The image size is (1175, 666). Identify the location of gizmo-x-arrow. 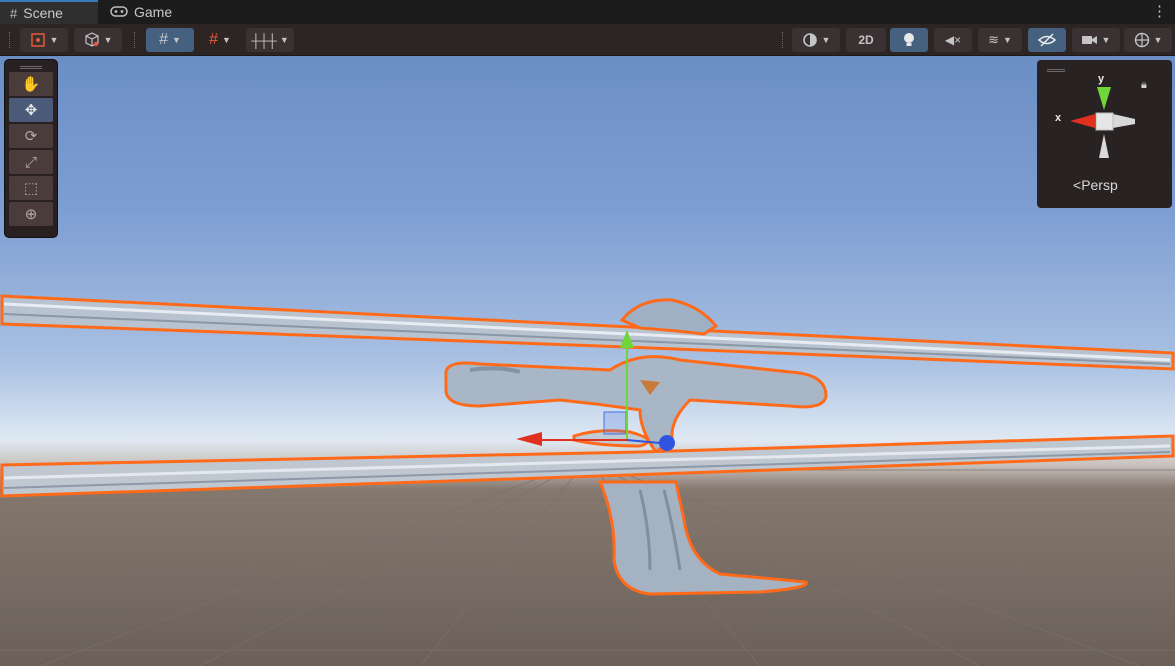
(529, 439).